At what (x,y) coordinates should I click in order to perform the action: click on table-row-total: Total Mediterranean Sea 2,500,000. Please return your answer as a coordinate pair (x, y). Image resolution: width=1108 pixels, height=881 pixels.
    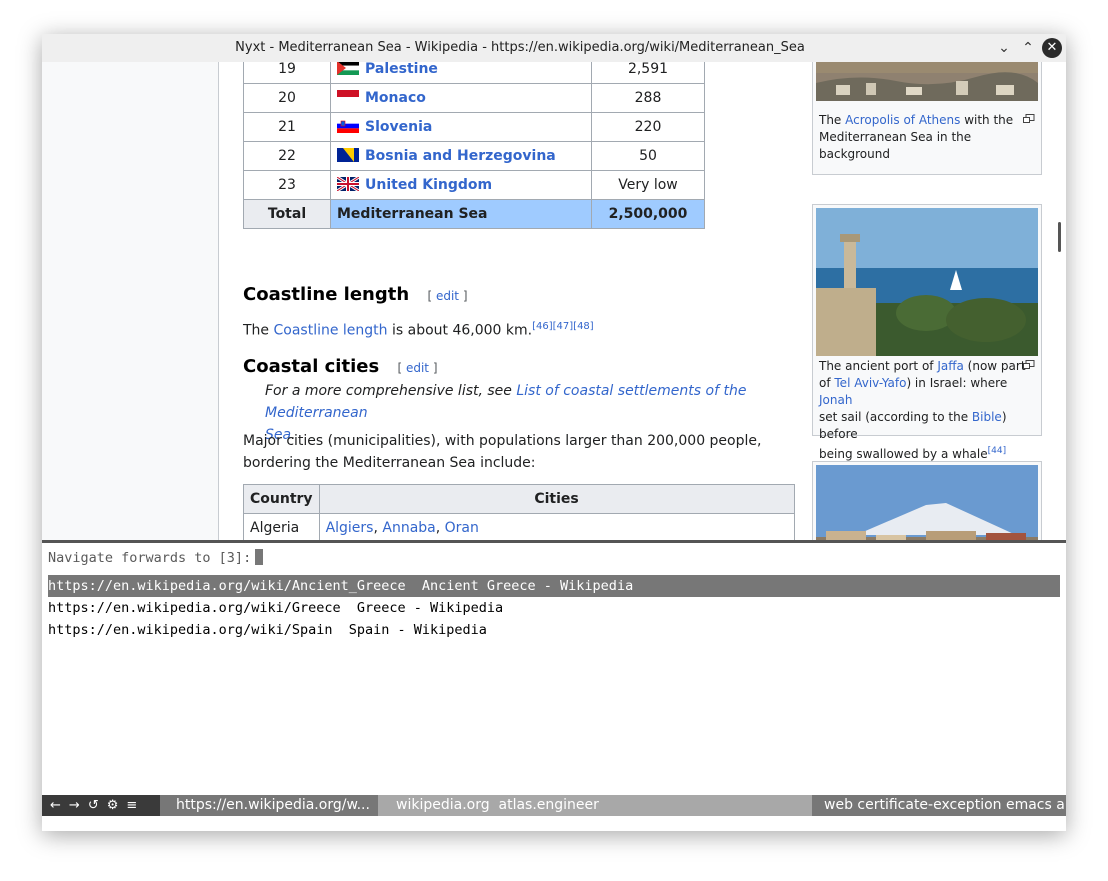
    Looking at the image, I should click on (474, 214).